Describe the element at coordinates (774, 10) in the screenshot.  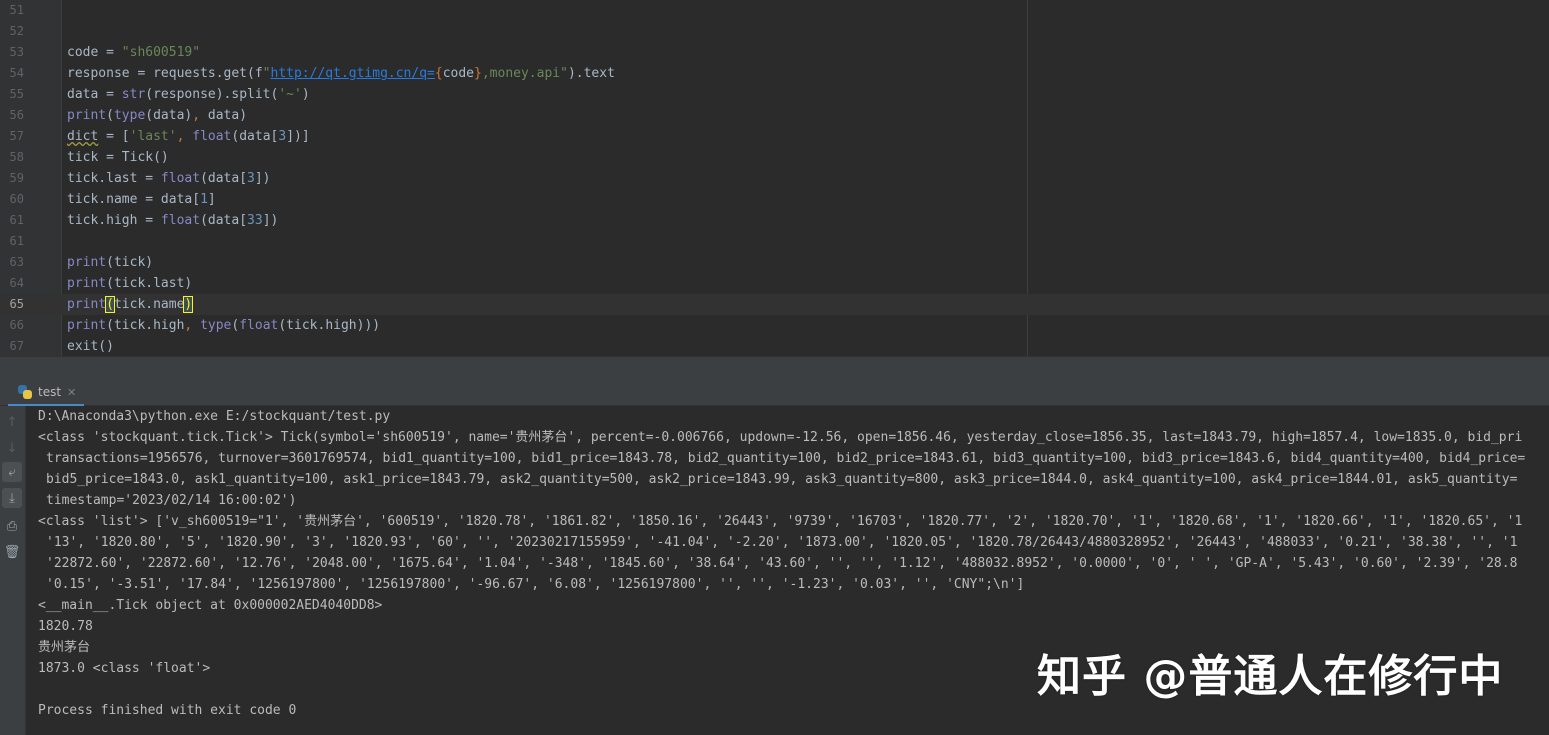
I see `code-line: 51` at that location.